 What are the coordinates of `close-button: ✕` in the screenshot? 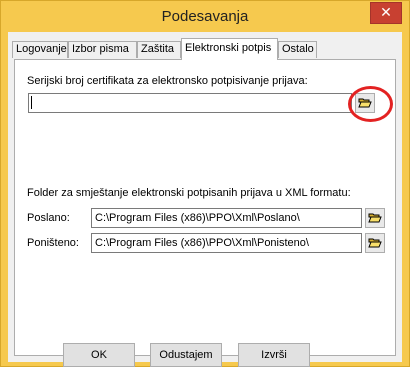 It's located at (386, 13).